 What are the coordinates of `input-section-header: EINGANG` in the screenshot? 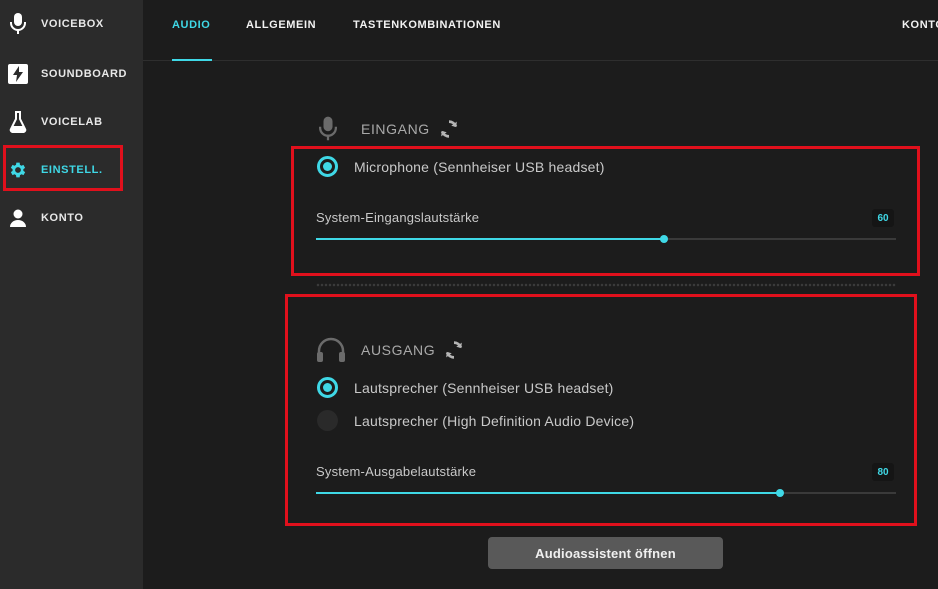 It's located at (388, 129).